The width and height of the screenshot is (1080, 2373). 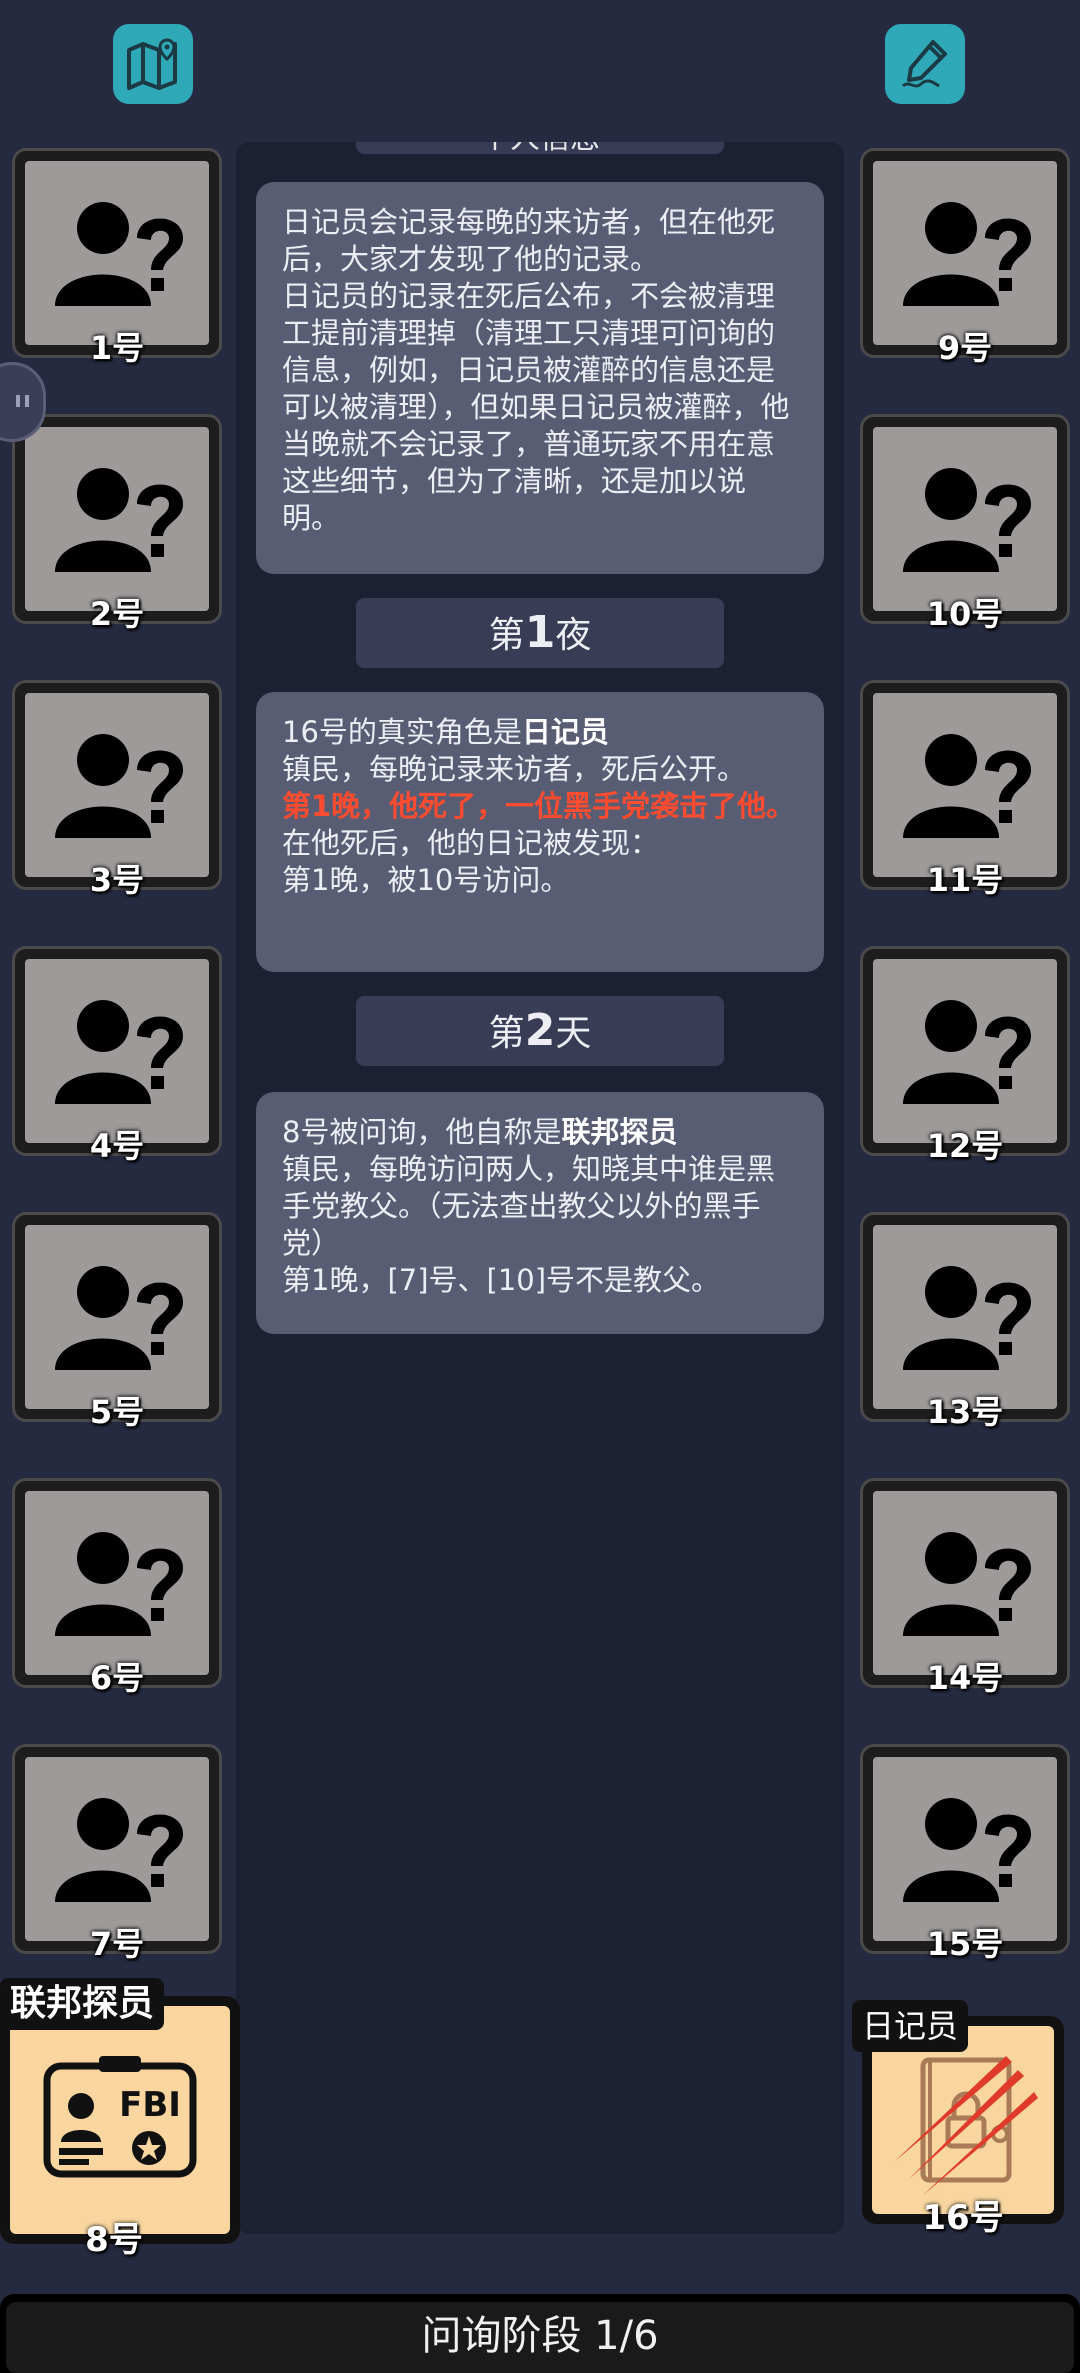 I want to click on player-card-8-own-role: FBI, so click(x=120, y=2120).